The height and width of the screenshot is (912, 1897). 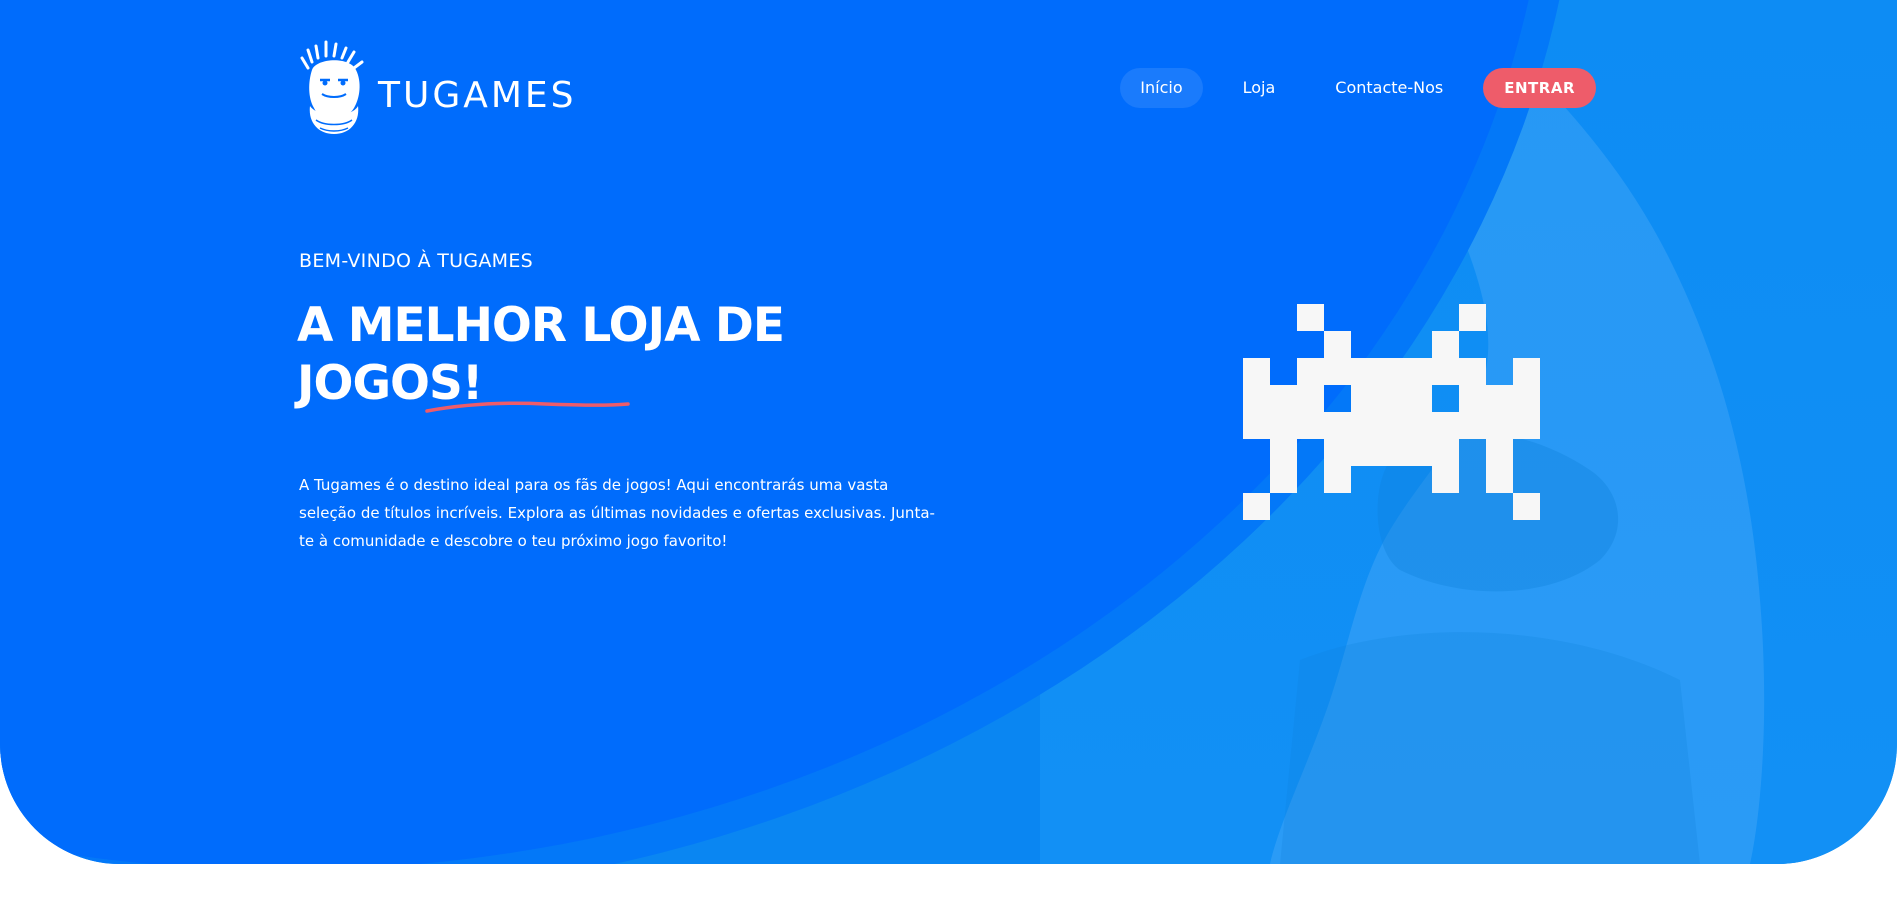 I want to click on logo: TUGAMES, so click(x=437, y=86).